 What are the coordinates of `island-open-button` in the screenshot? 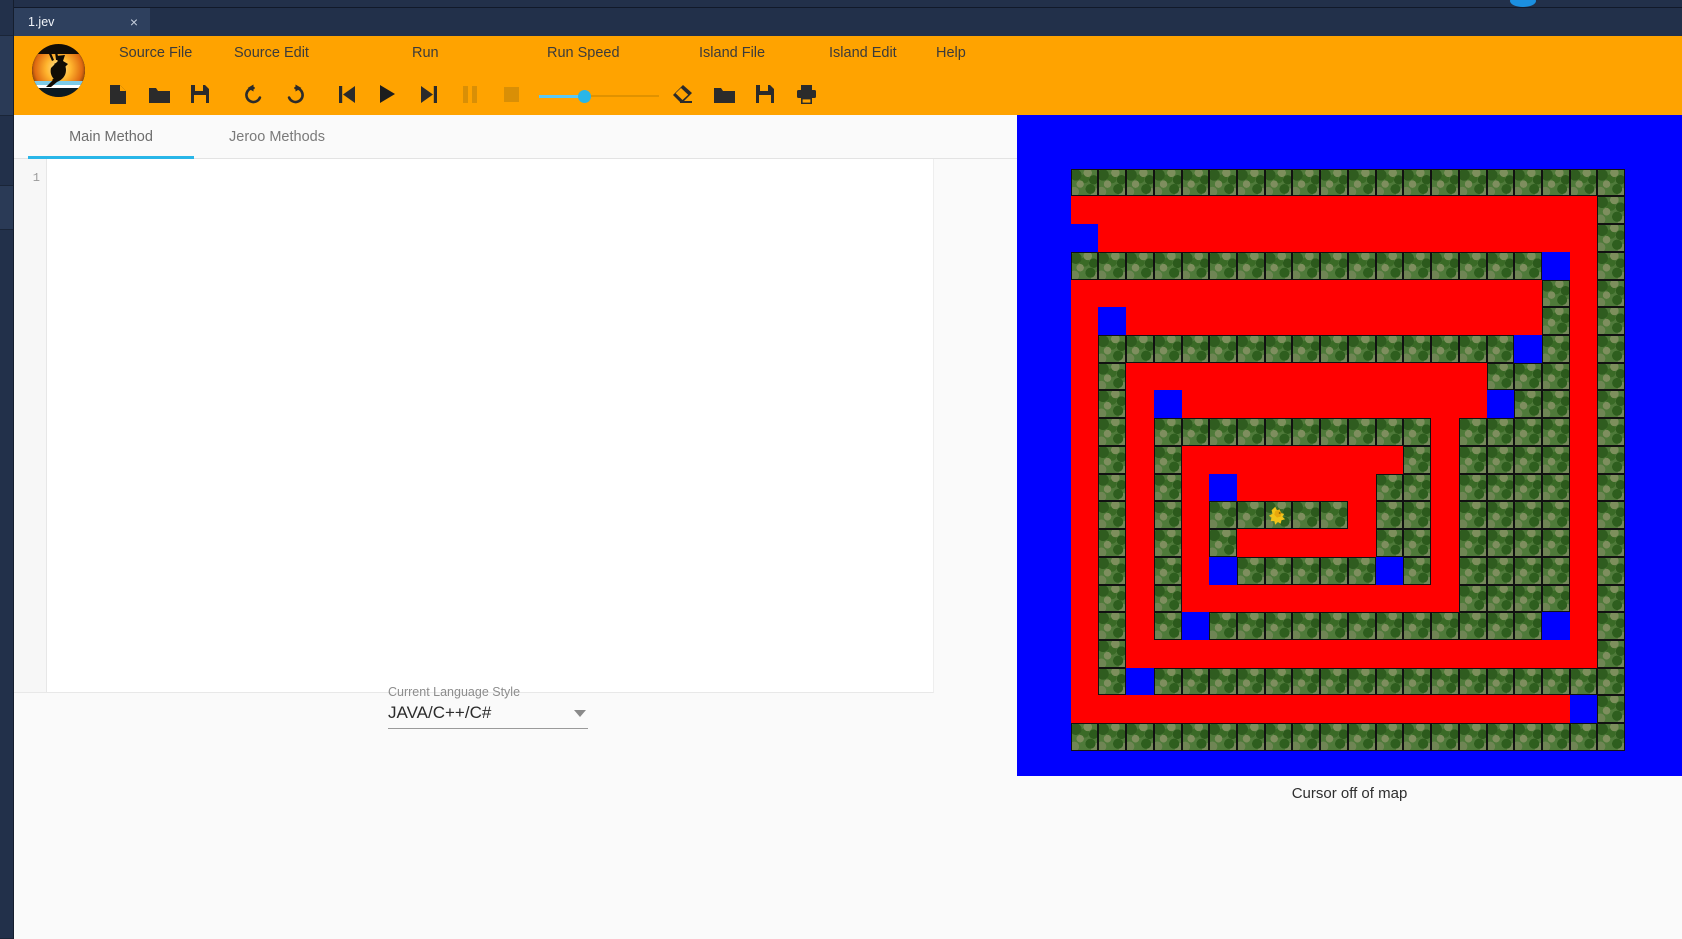 It's located at (724, 94).